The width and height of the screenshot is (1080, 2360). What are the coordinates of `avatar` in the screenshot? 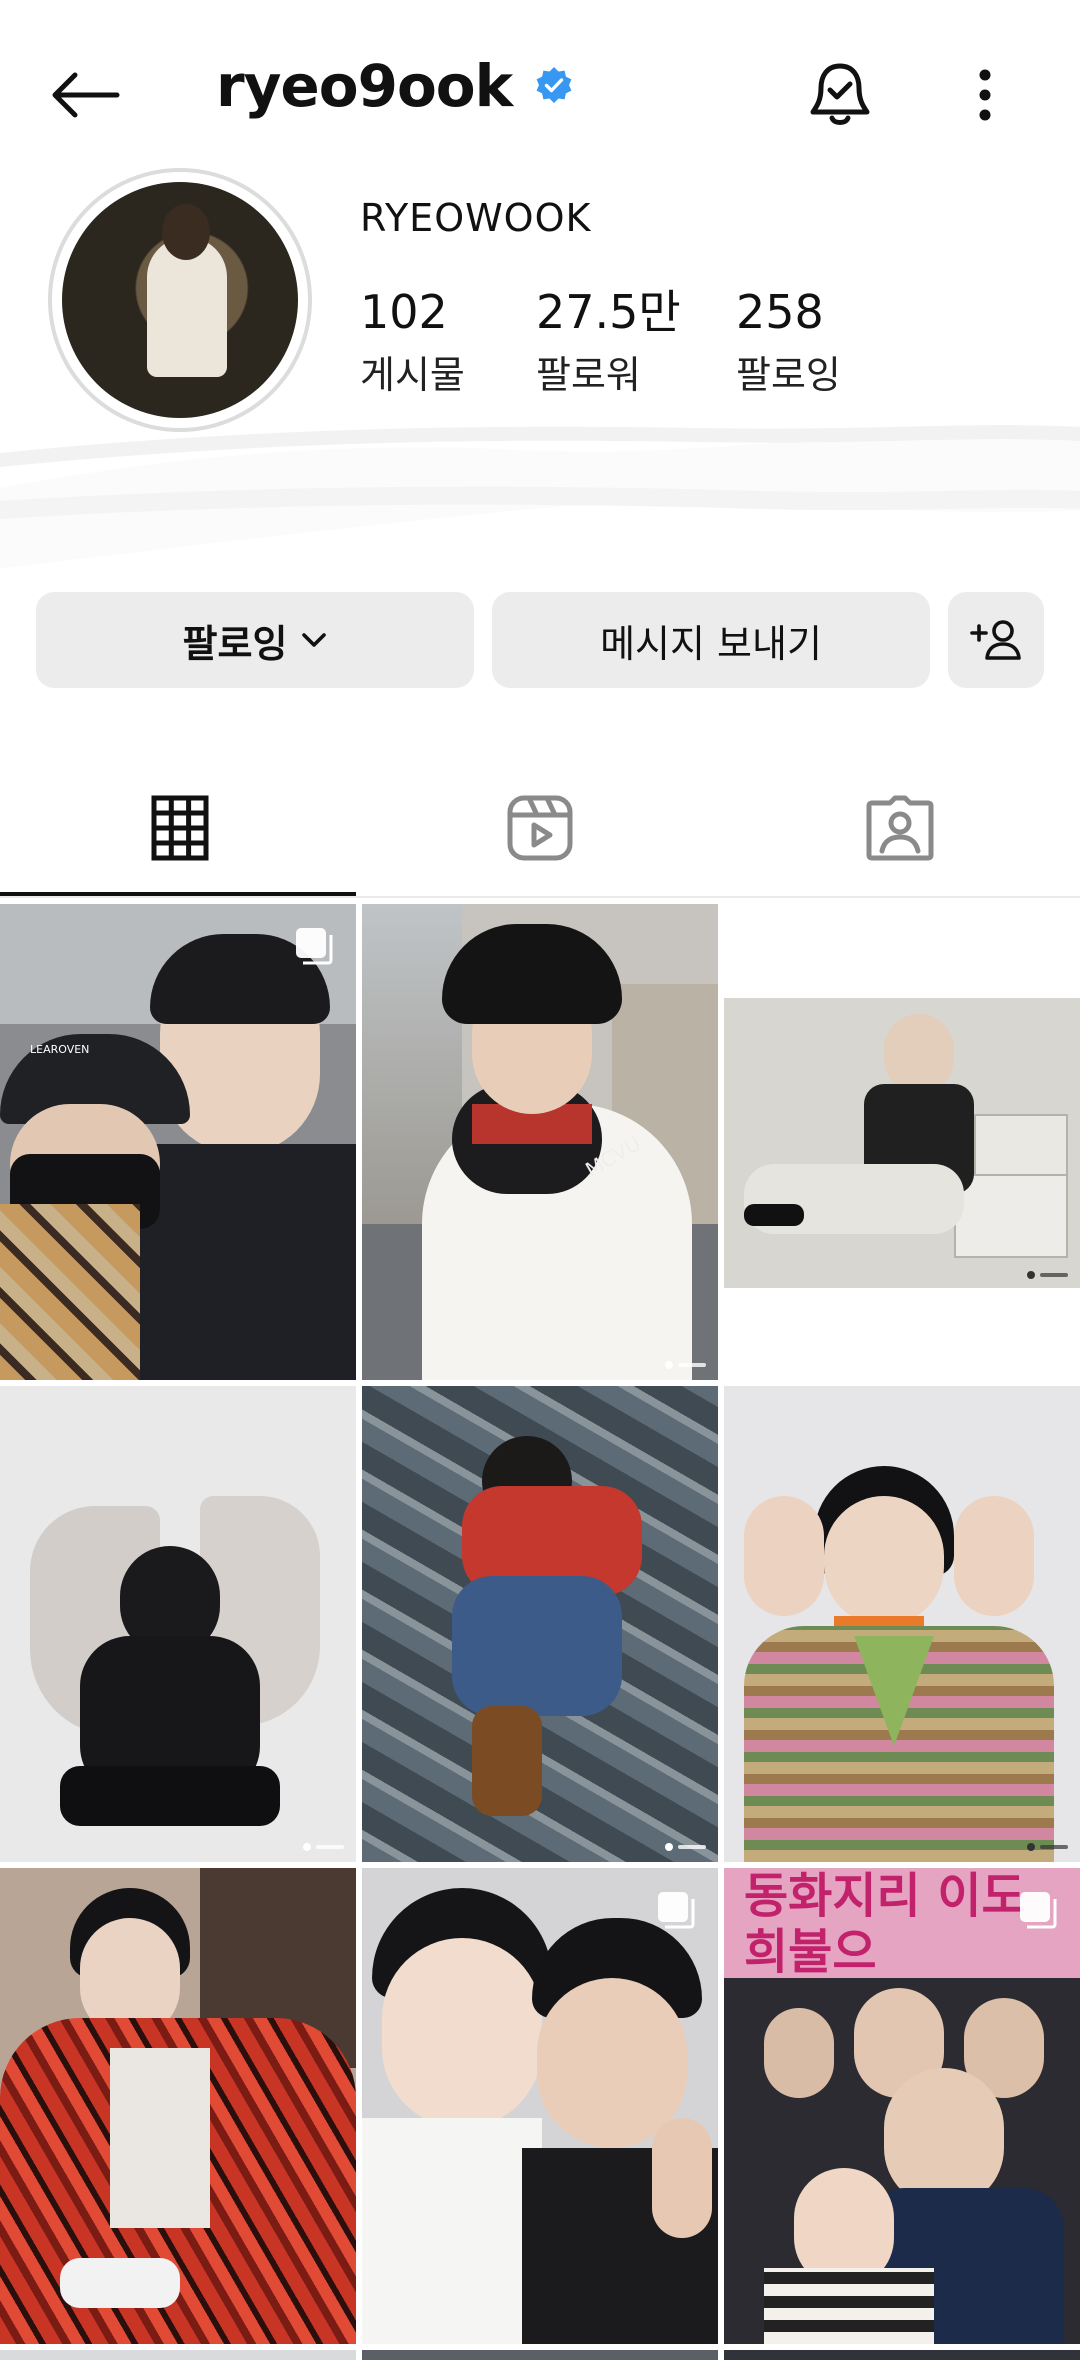 It's located at (180, 300).